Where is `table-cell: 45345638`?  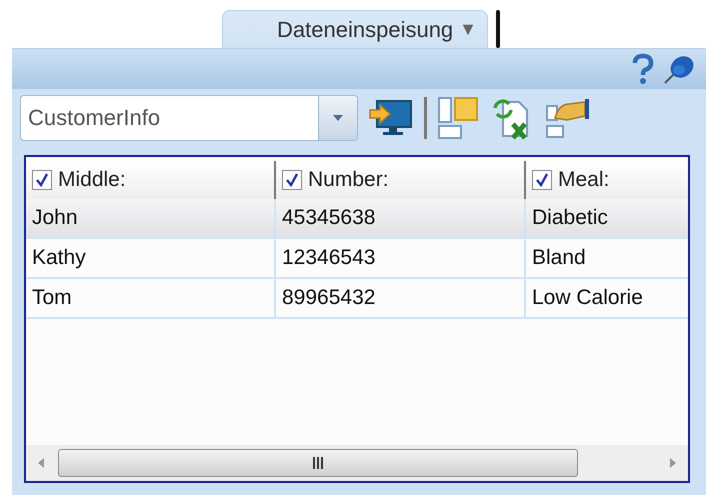
table-cell: 45345638 is located at coordinates (401, 218).